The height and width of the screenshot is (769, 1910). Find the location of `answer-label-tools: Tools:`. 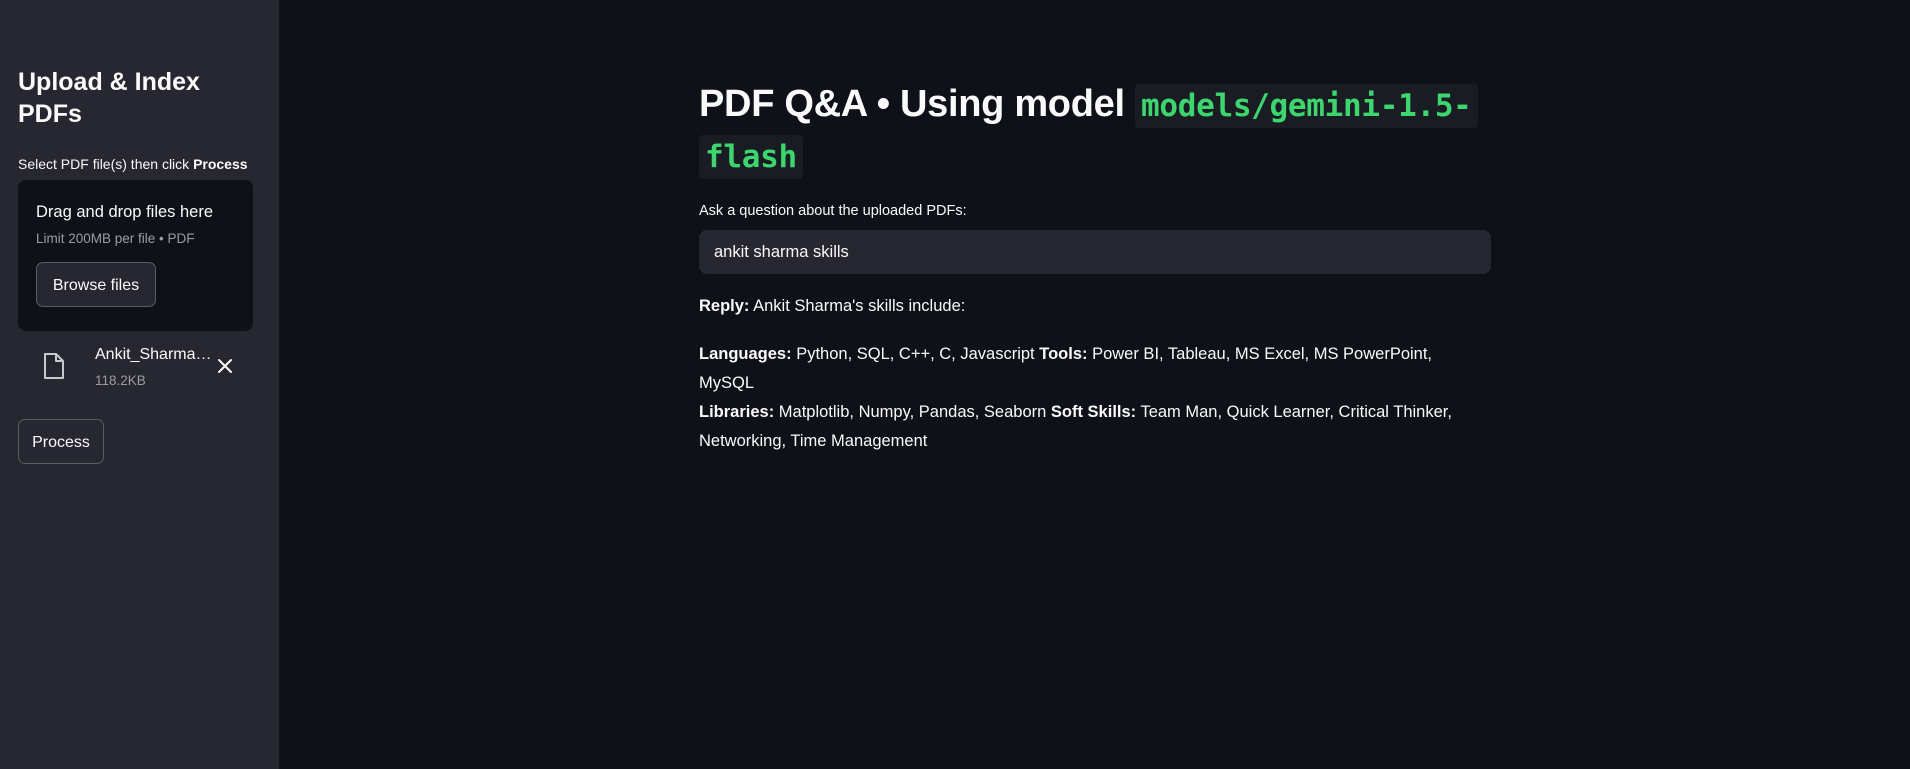

answer-label-tools: Tools: is located at coordinates (1063, 354).